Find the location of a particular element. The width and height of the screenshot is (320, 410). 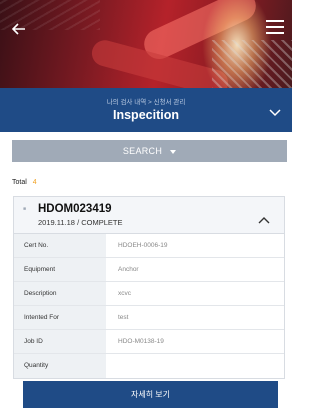

banner-wire-grid is located at coordinates (252, 64).